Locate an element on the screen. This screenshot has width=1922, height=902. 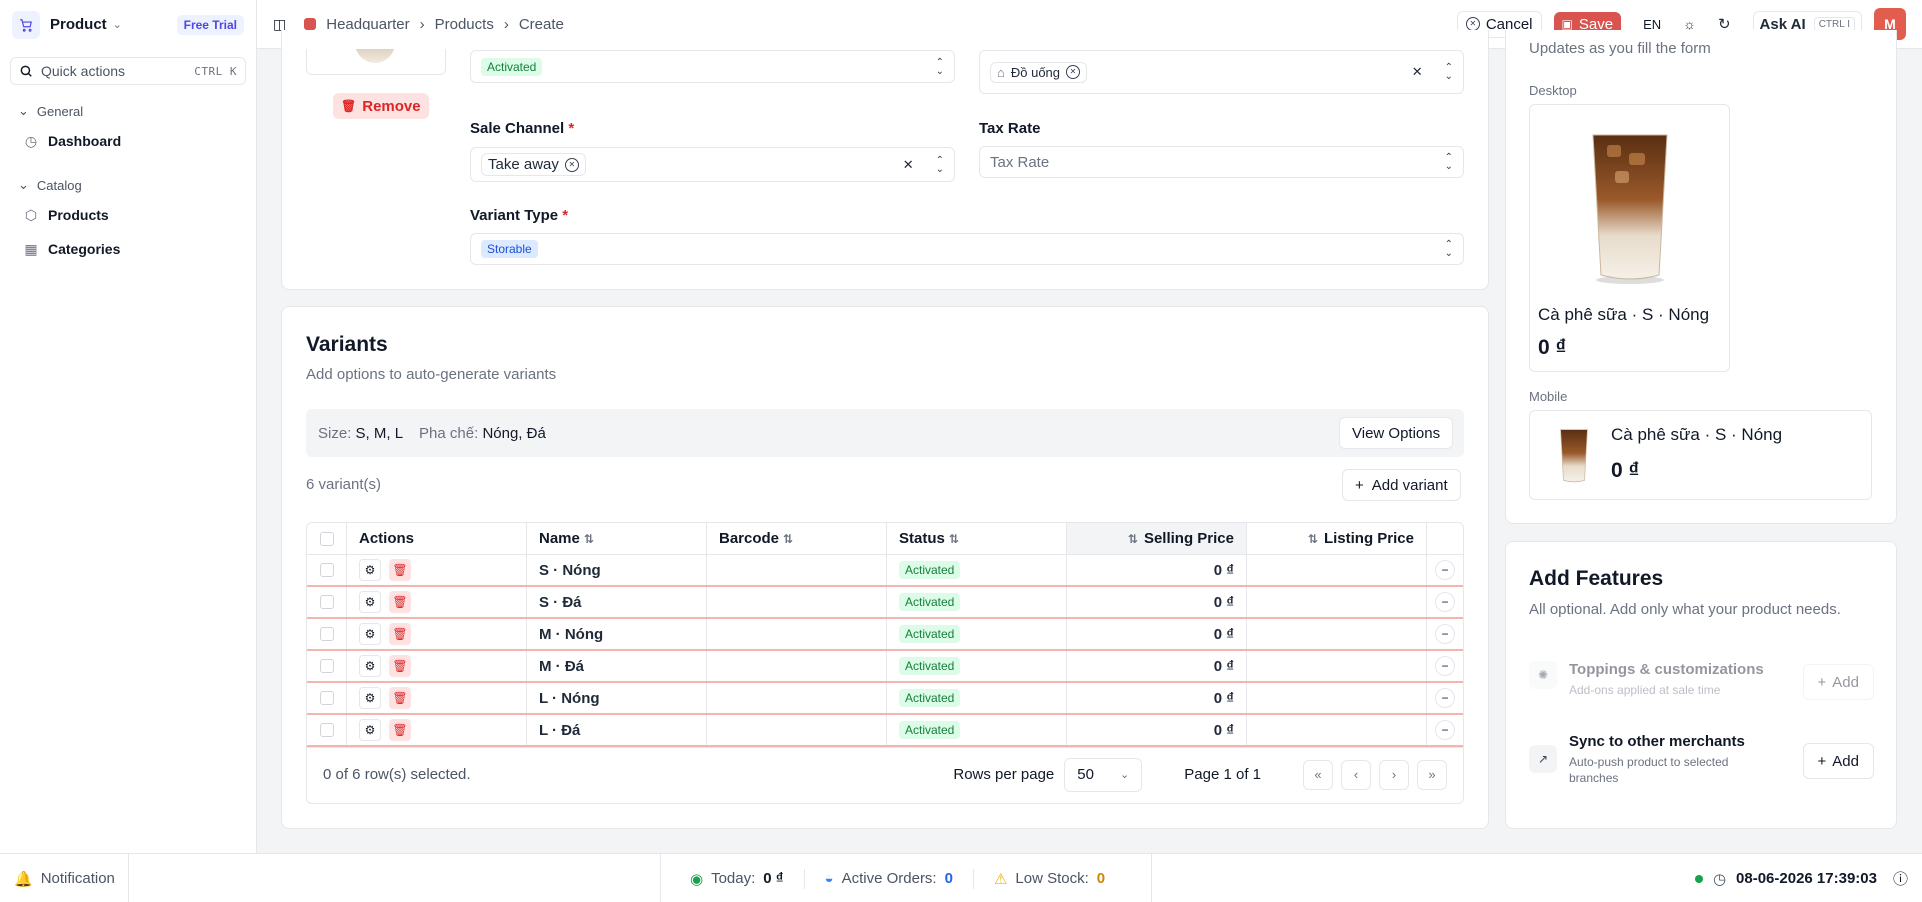
category-select: ⌂ Đồ uống ✕ ✕ ⌃ ⌄ is located at coordinates (1221, 72).